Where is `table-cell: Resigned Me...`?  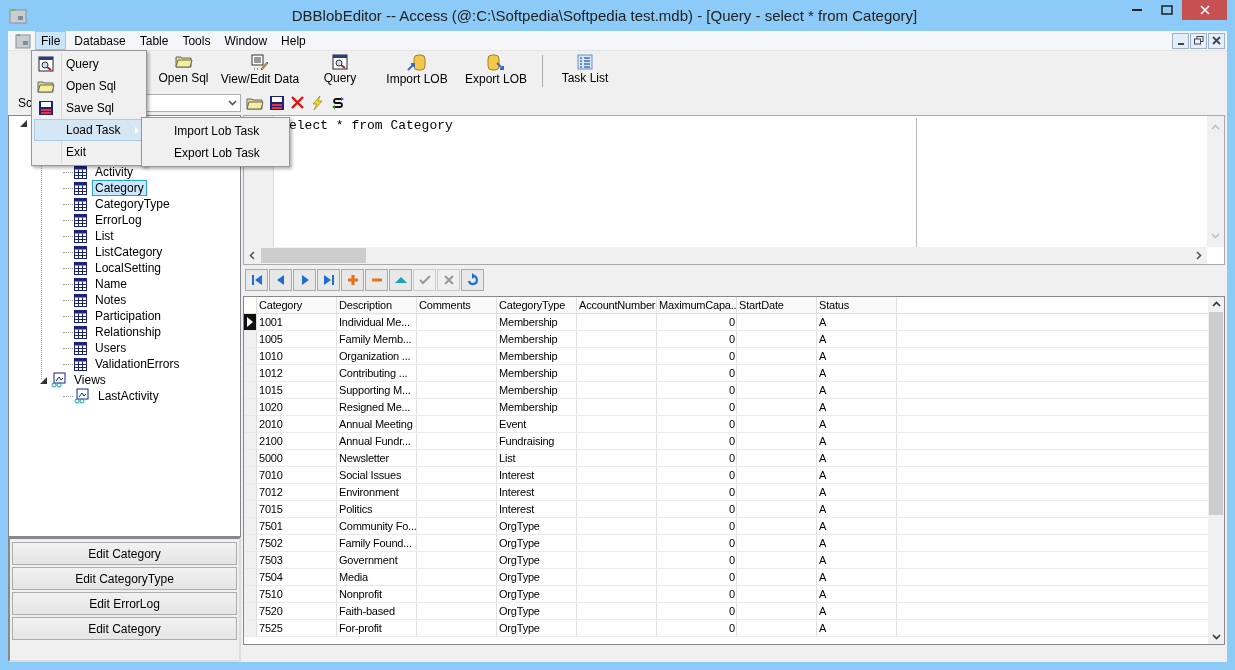 table-cell: Resigned Me... is located at coordinates (375, 407).